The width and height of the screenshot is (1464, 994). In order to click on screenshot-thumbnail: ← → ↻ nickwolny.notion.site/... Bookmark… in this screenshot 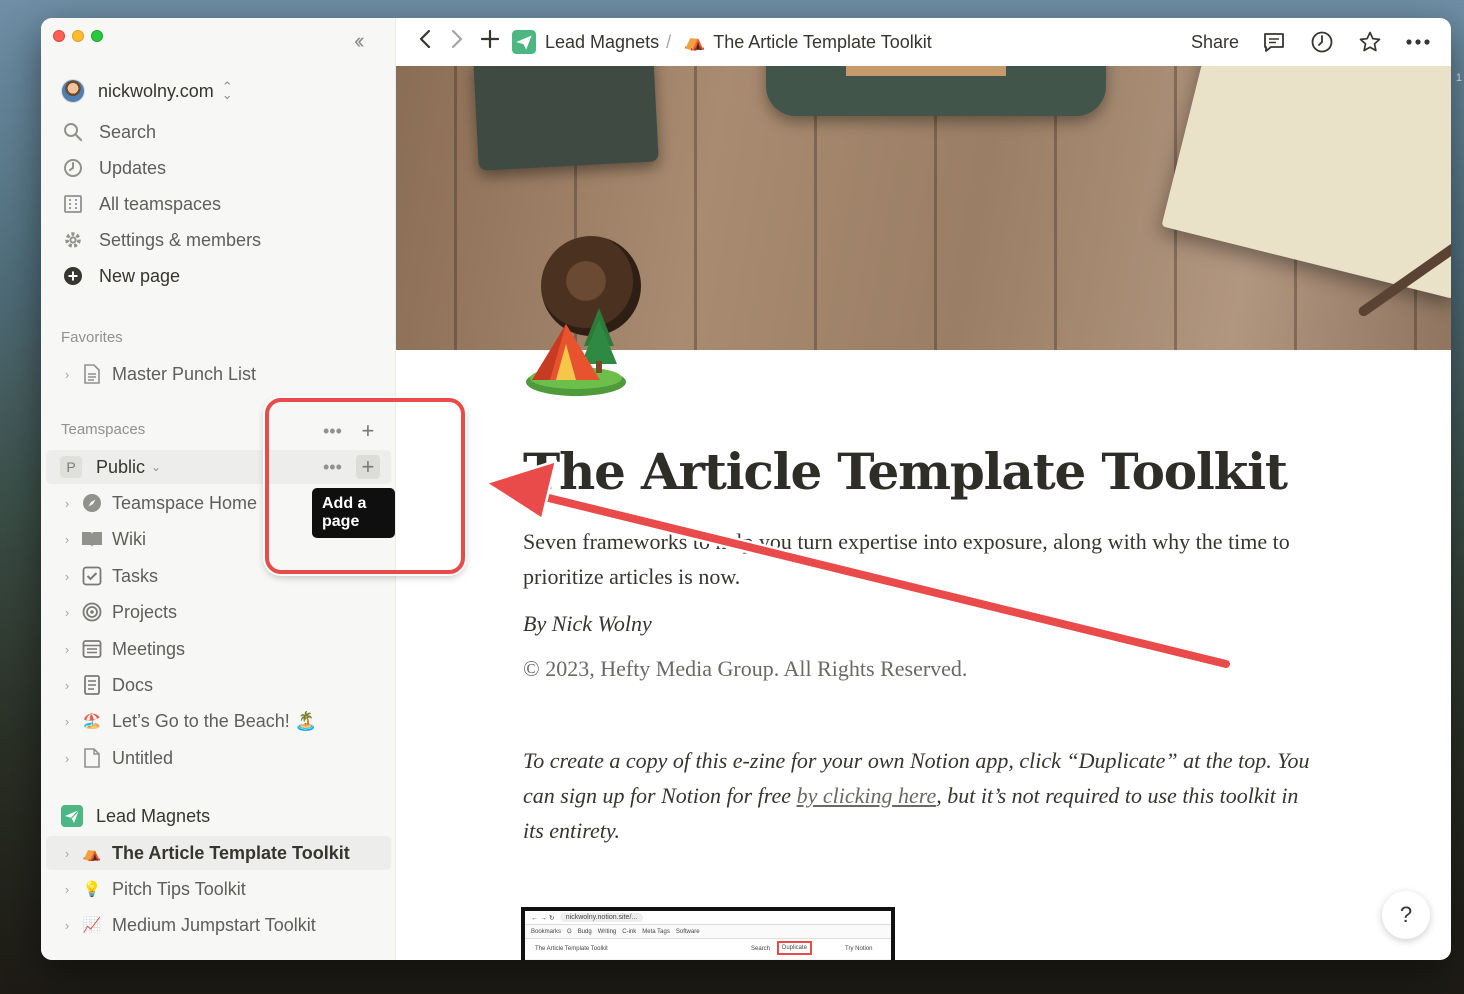, I will do `click(708, 933)`.